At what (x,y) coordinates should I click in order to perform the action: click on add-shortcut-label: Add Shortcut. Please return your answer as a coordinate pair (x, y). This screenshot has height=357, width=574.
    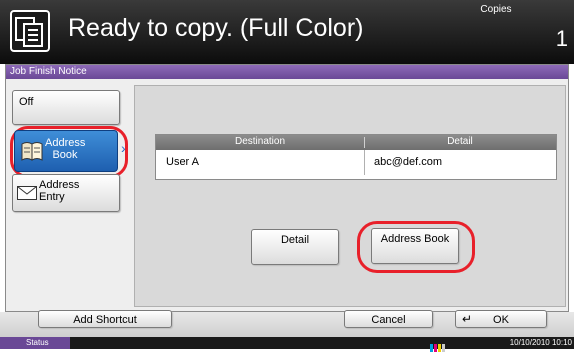
    Looking at the image, I should click on (105, 320).